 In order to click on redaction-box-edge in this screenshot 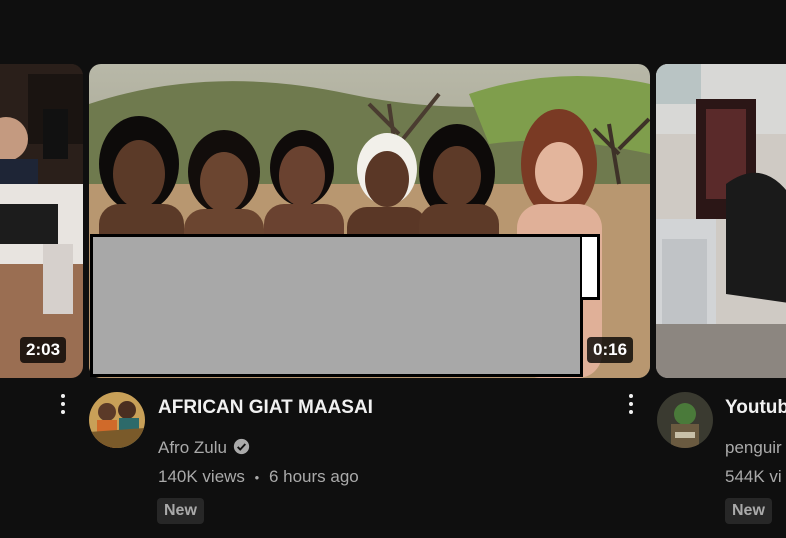, I will do `click(591, 267)`.